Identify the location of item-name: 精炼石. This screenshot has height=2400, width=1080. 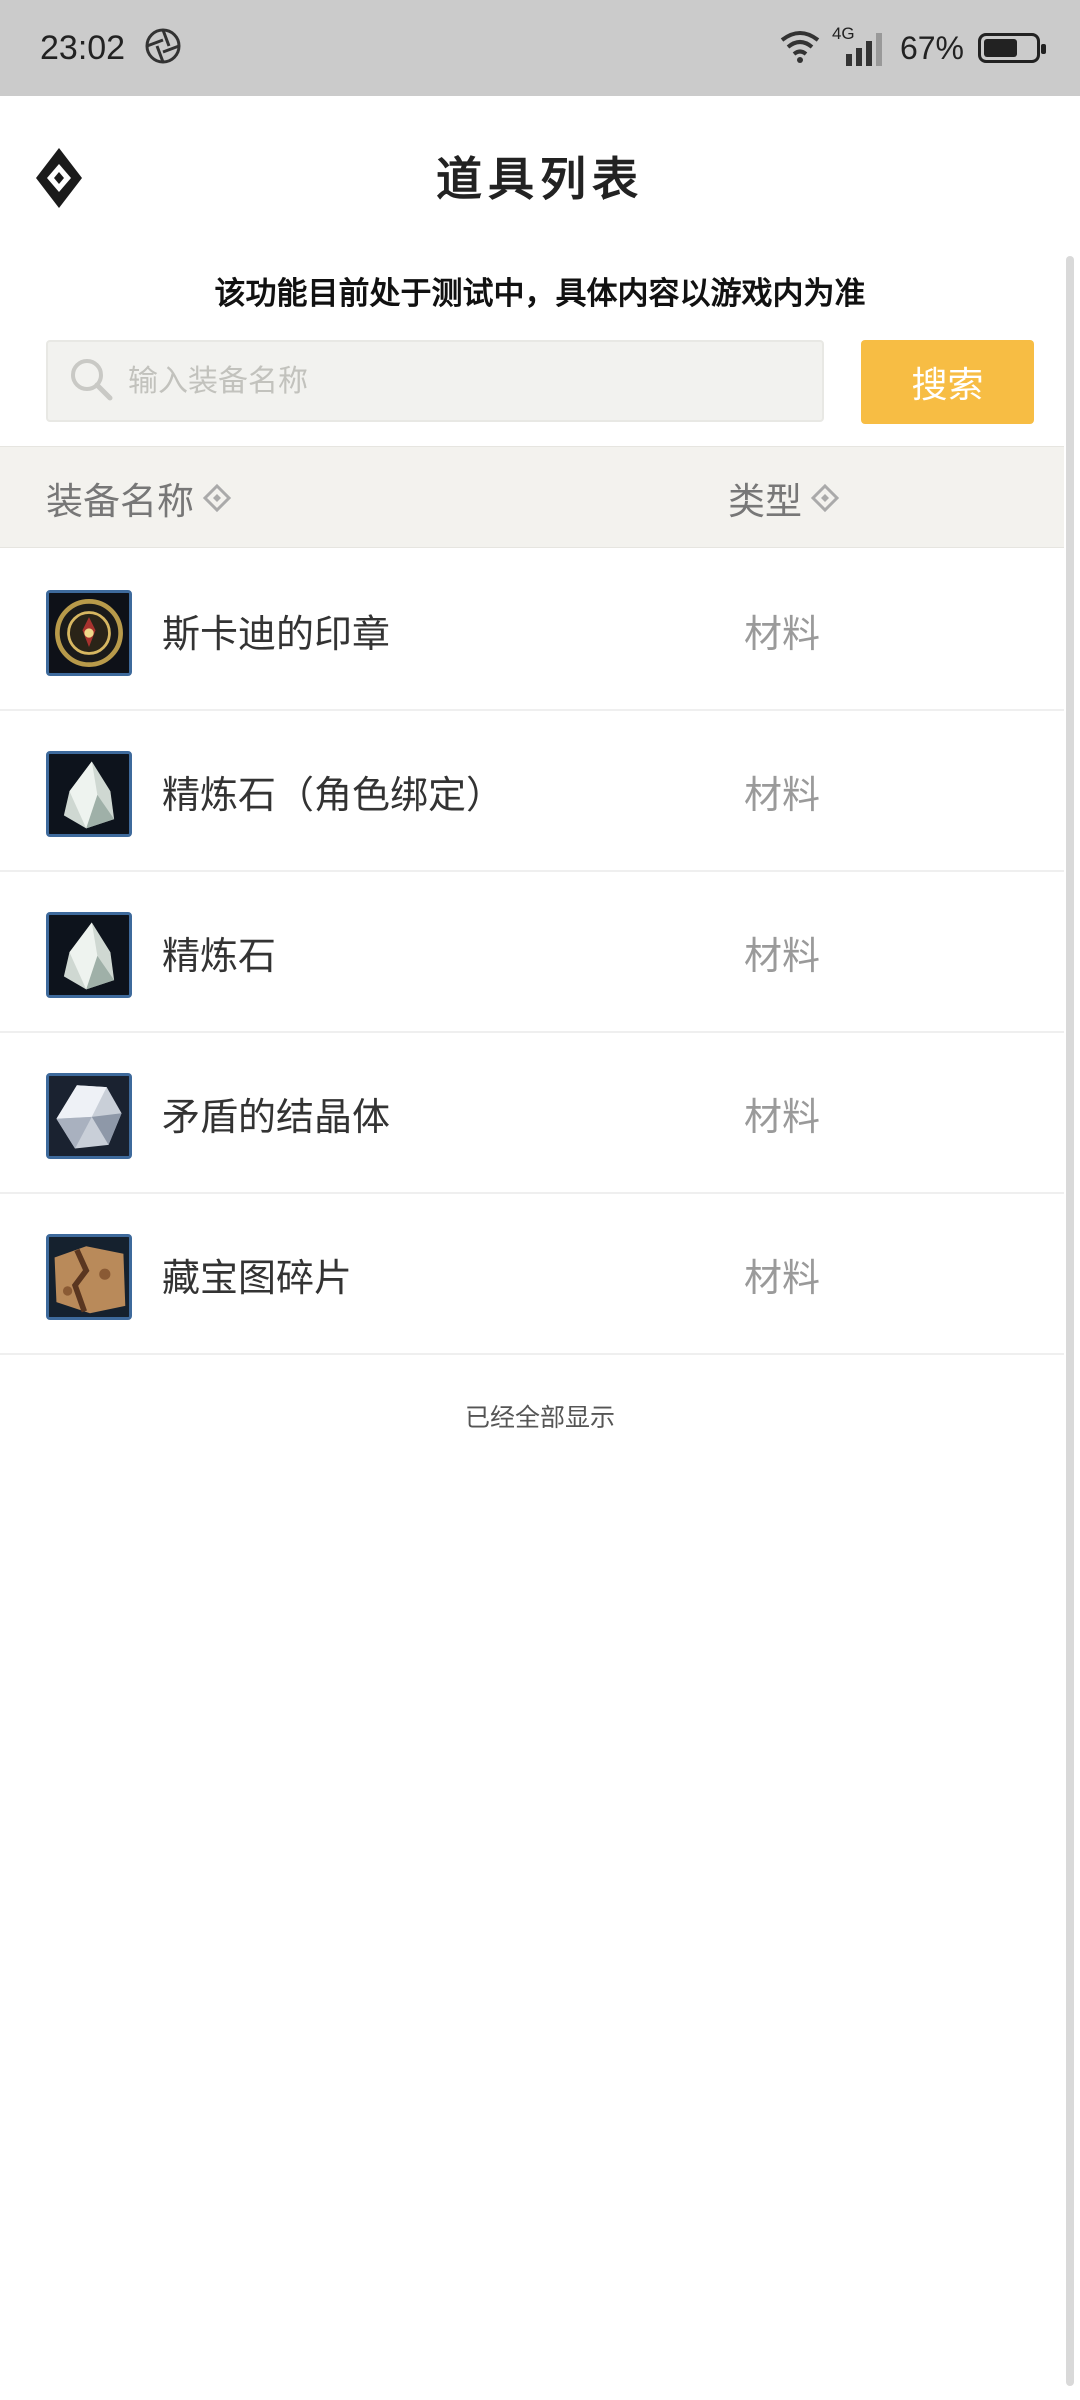
(219, 956).